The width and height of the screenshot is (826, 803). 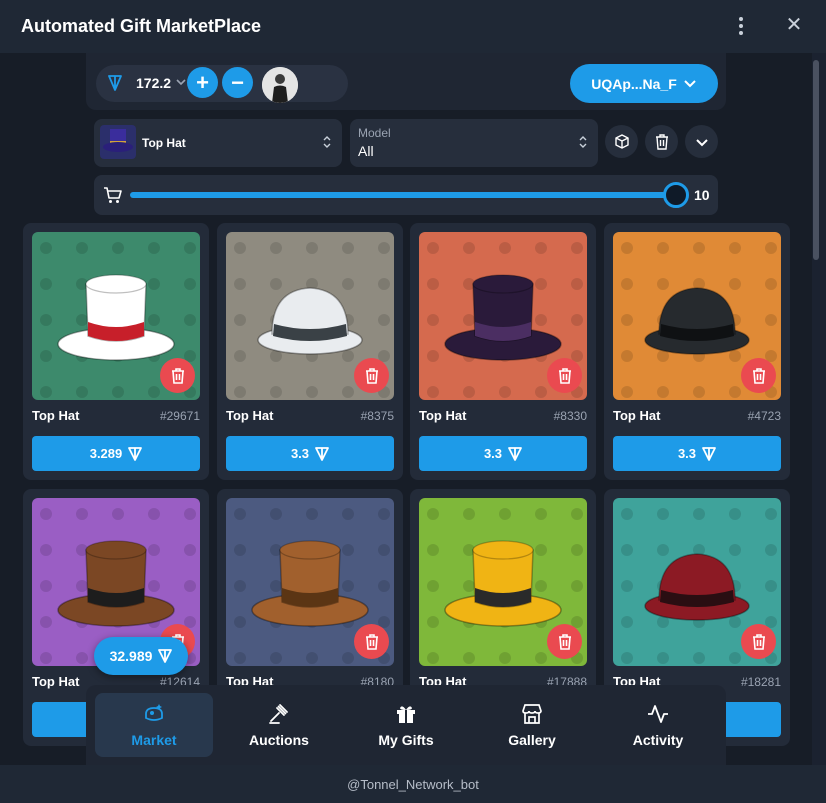 I want to click on top-hat-thumbnail, so click(x=118, y=142).